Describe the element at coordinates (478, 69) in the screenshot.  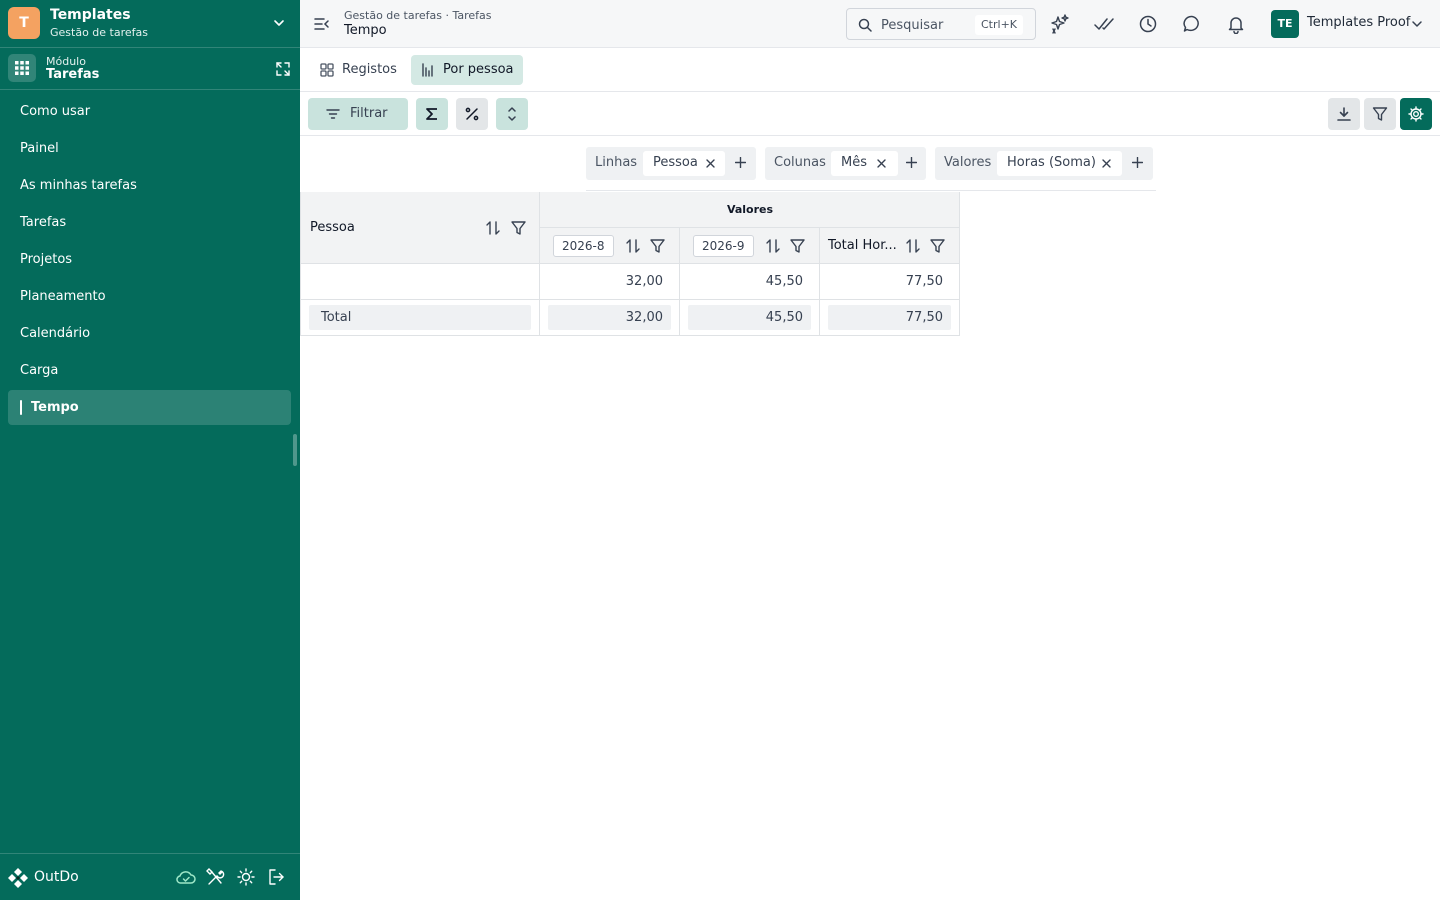
I see `tab-label: Por pessoa` at that location.